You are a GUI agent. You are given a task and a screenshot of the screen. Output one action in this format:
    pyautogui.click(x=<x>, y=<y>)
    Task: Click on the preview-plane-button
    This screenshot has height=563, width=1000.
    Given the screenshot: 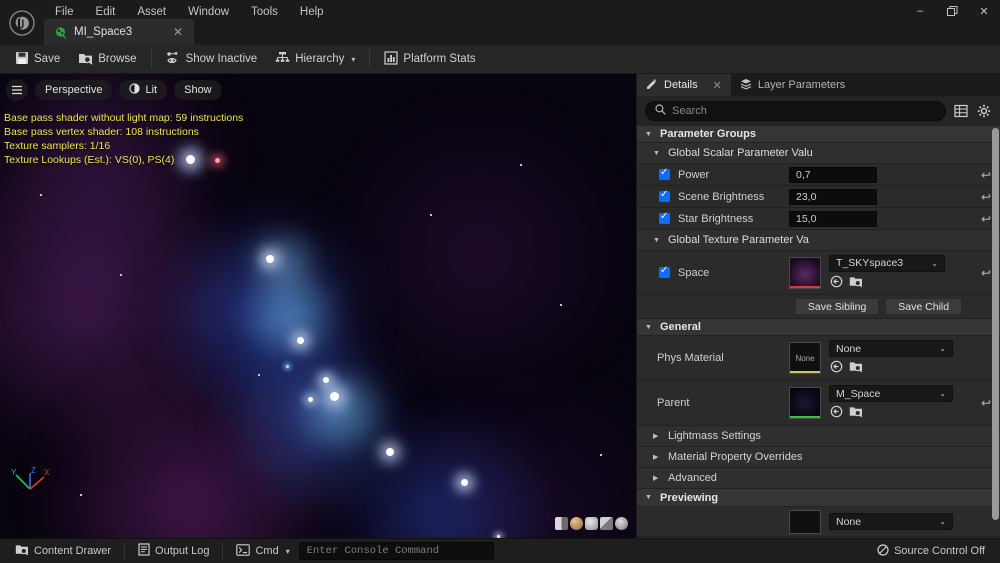 What is the action you would take?
    pyautogui.click(x=561, y=523)
    